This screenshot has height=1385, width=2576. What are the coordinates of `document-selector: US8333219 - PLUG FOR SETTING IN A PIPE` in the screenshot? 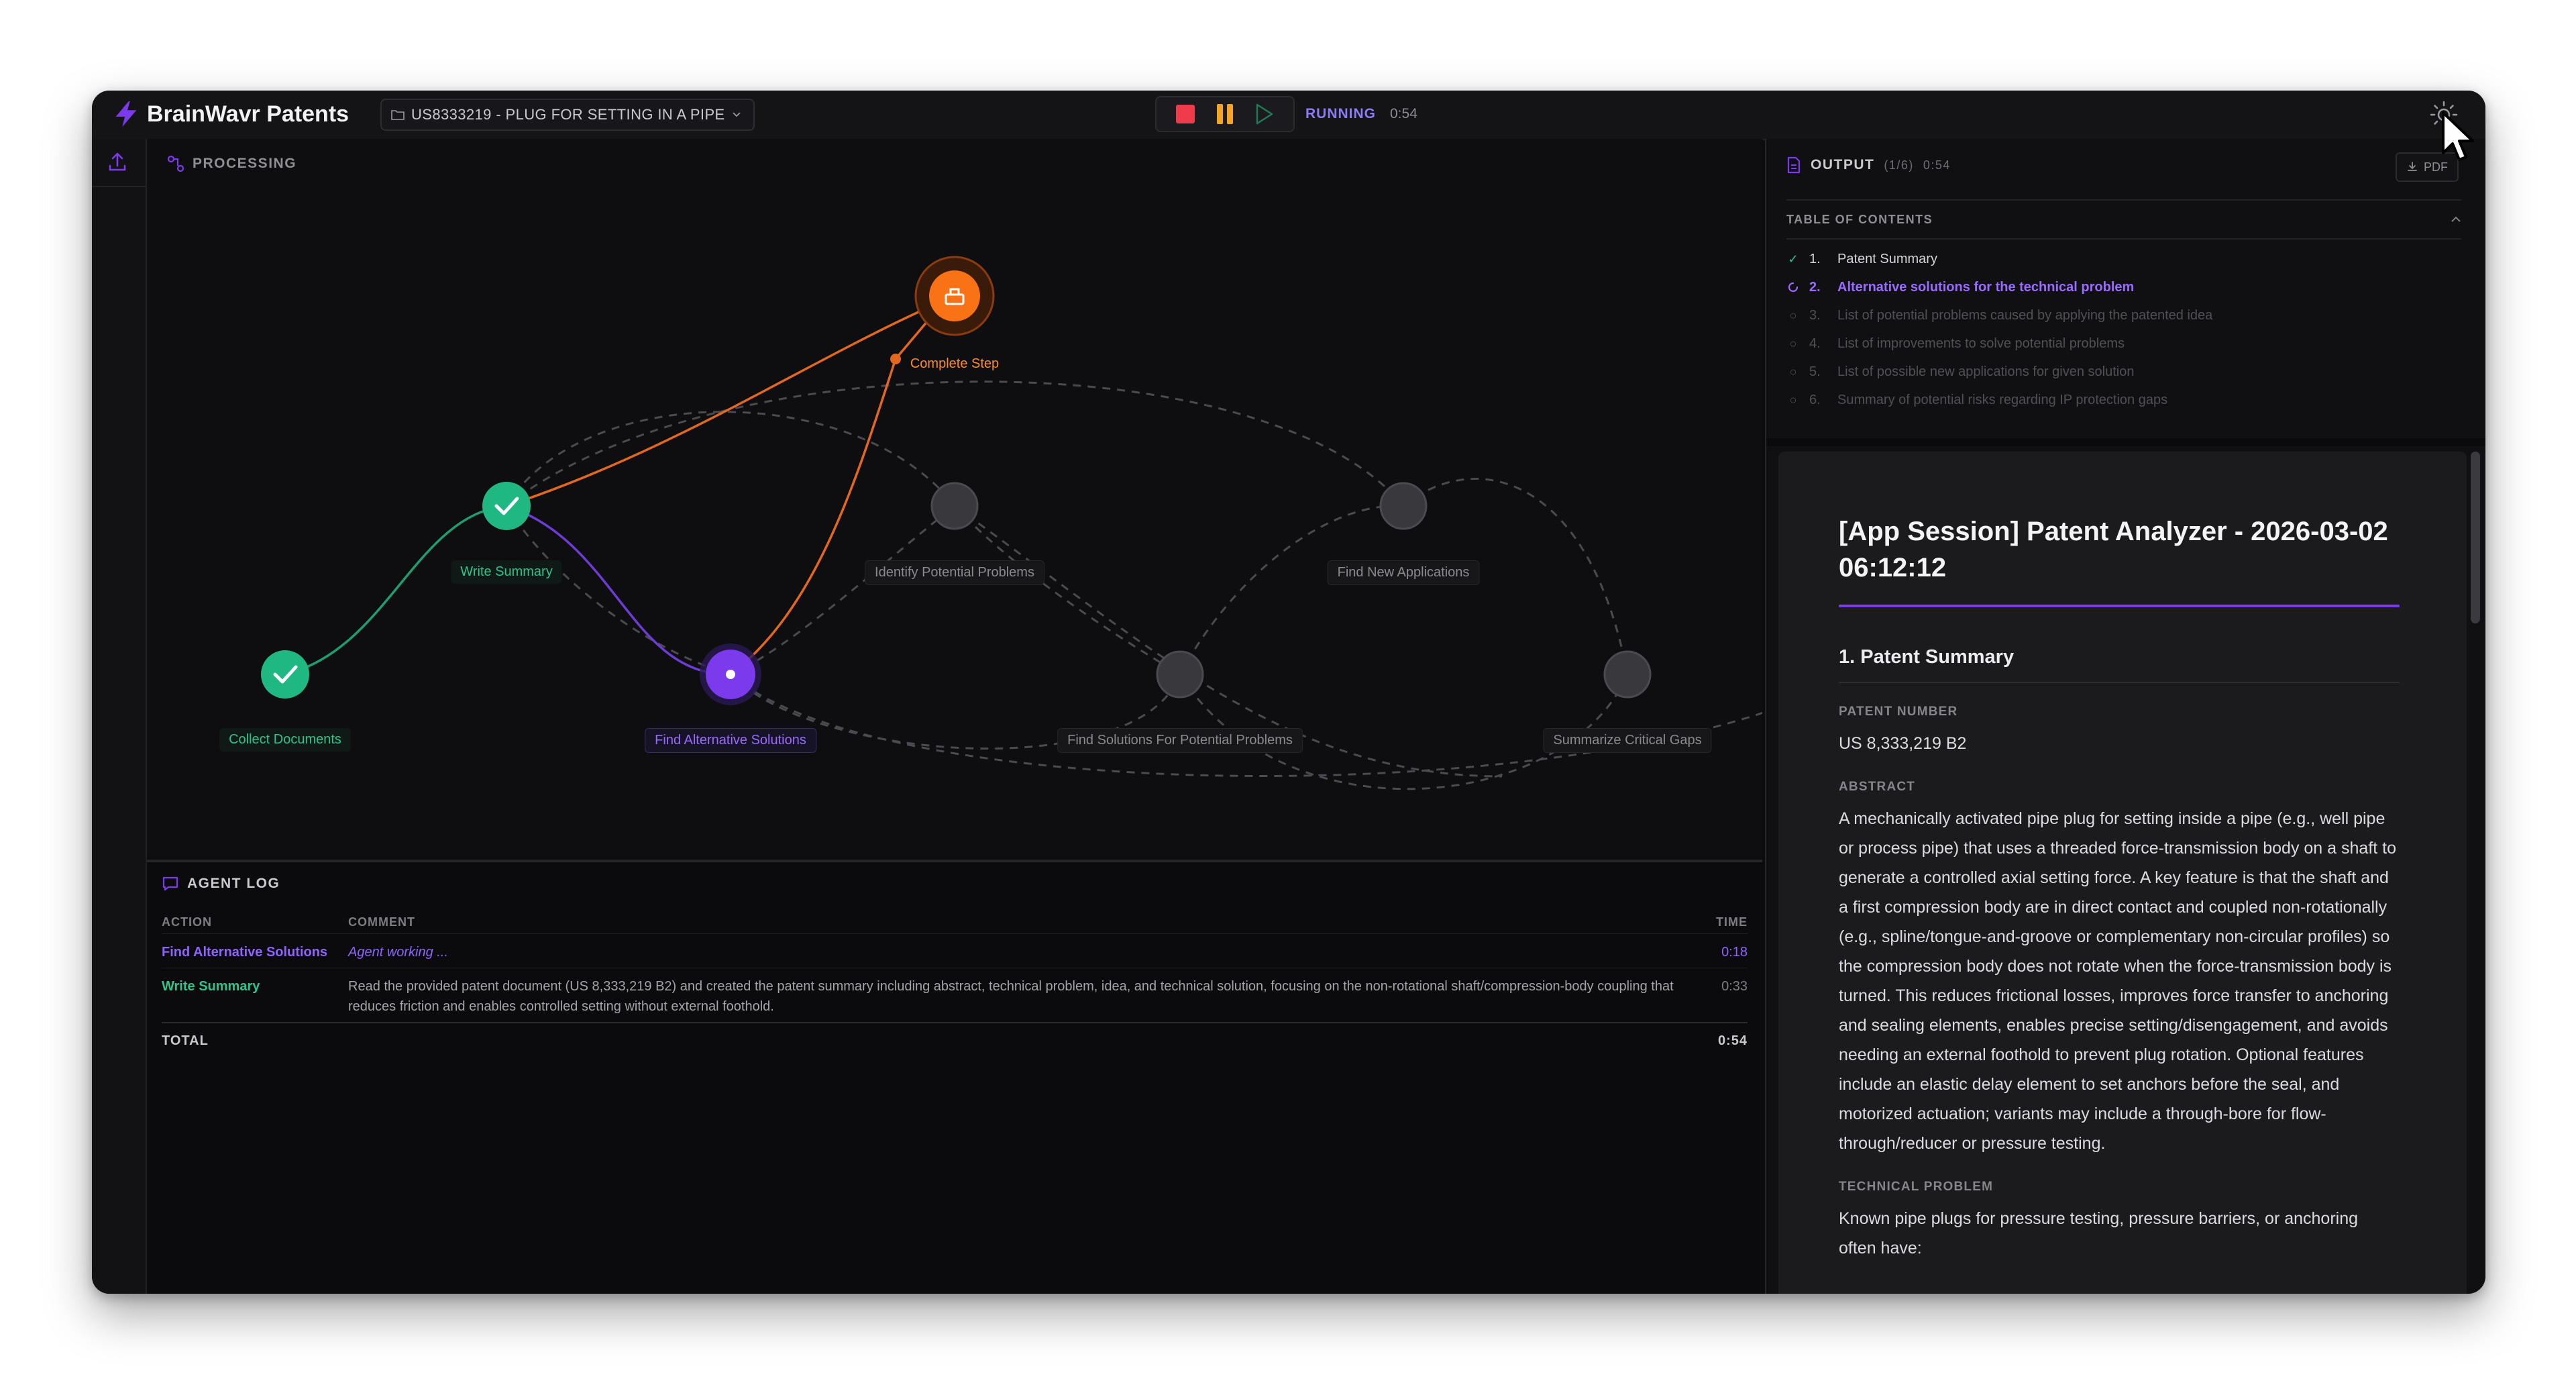 It's located at (567, 115).